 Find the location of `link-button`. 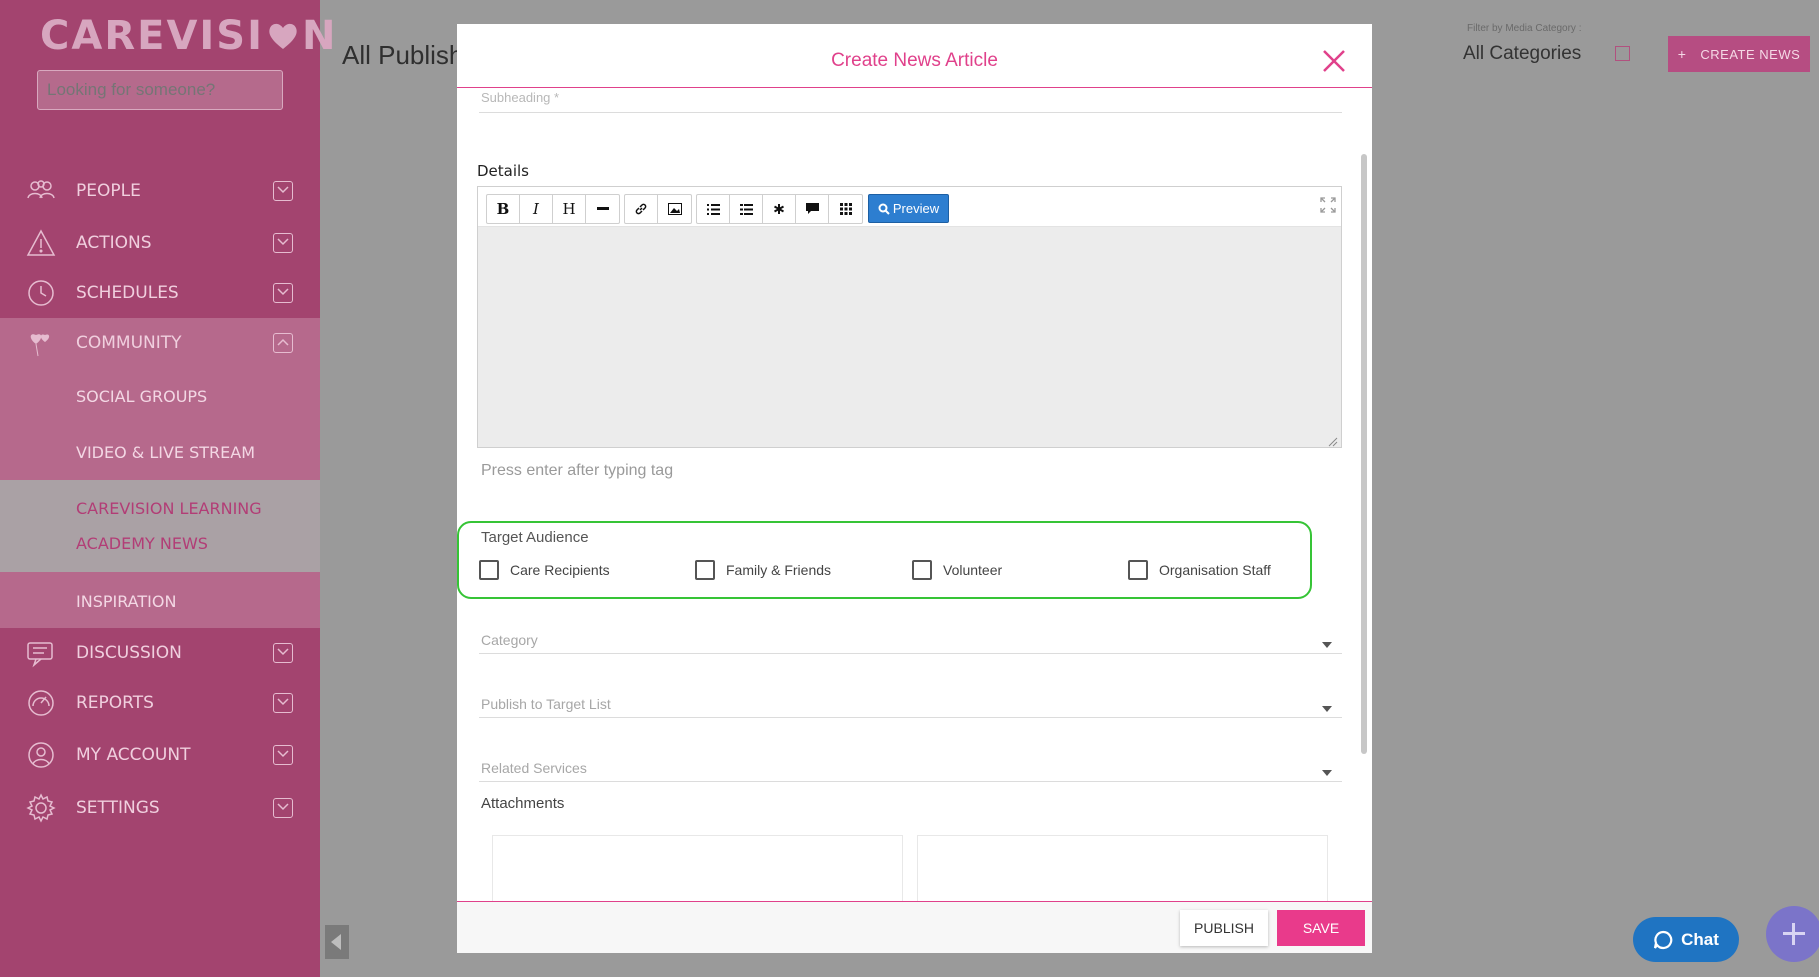

link-button is located at coordinates (641, 209).